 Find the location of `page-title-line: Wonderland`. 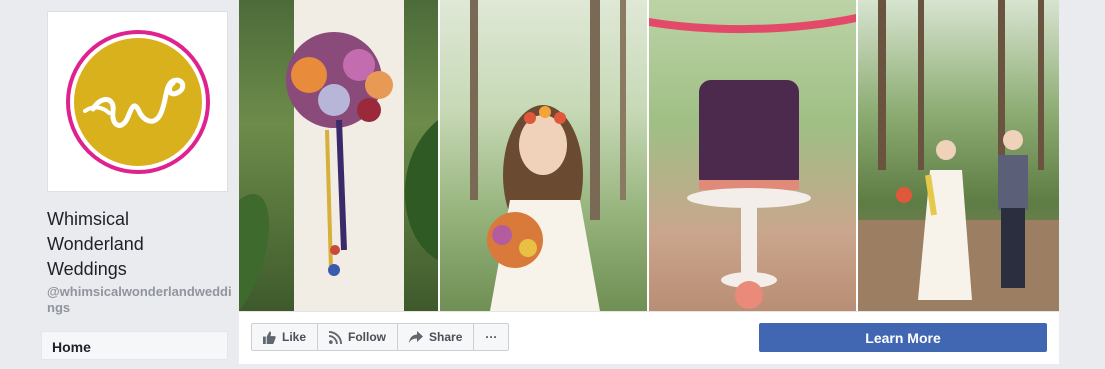

page-title-line: Wonderland is located at coordinates (95, 244).